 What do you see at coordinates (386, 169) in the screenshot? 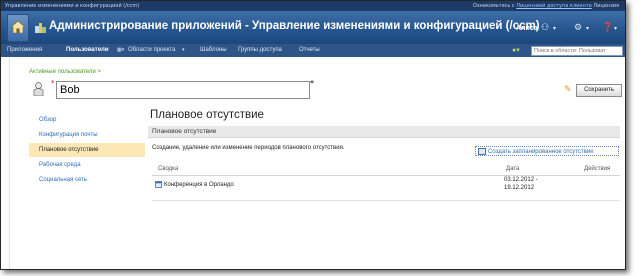
I see `table-header: Сводка Дата Действия` at bounding box center [386, 169].